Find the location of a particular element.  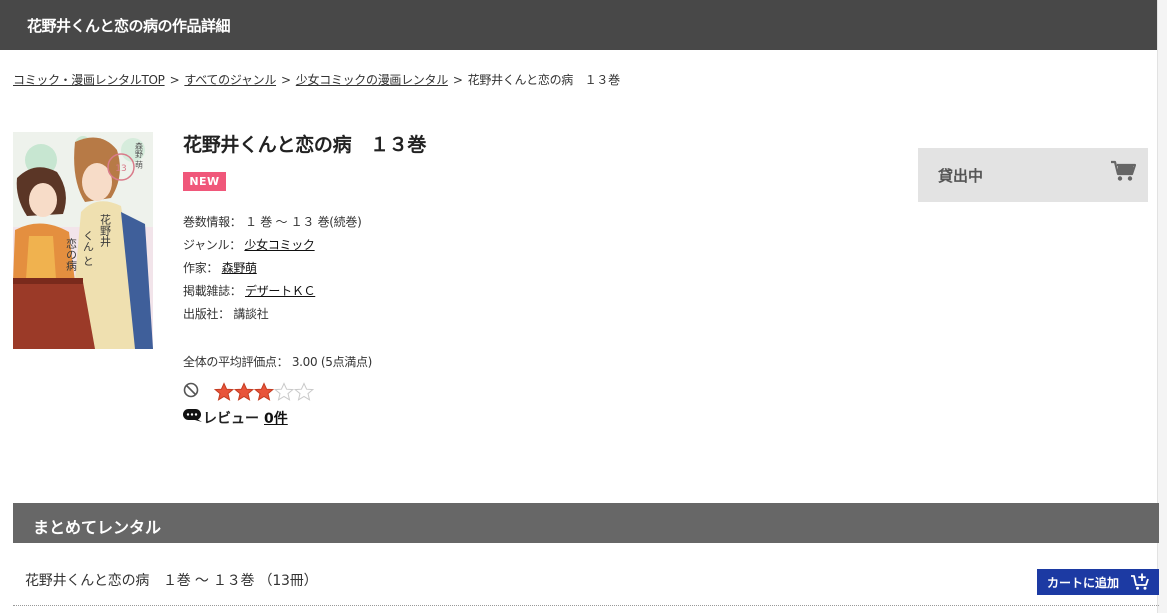

page-header: 花野井くんと恋の病の作品詳細 is located at coordinates (579, 25).